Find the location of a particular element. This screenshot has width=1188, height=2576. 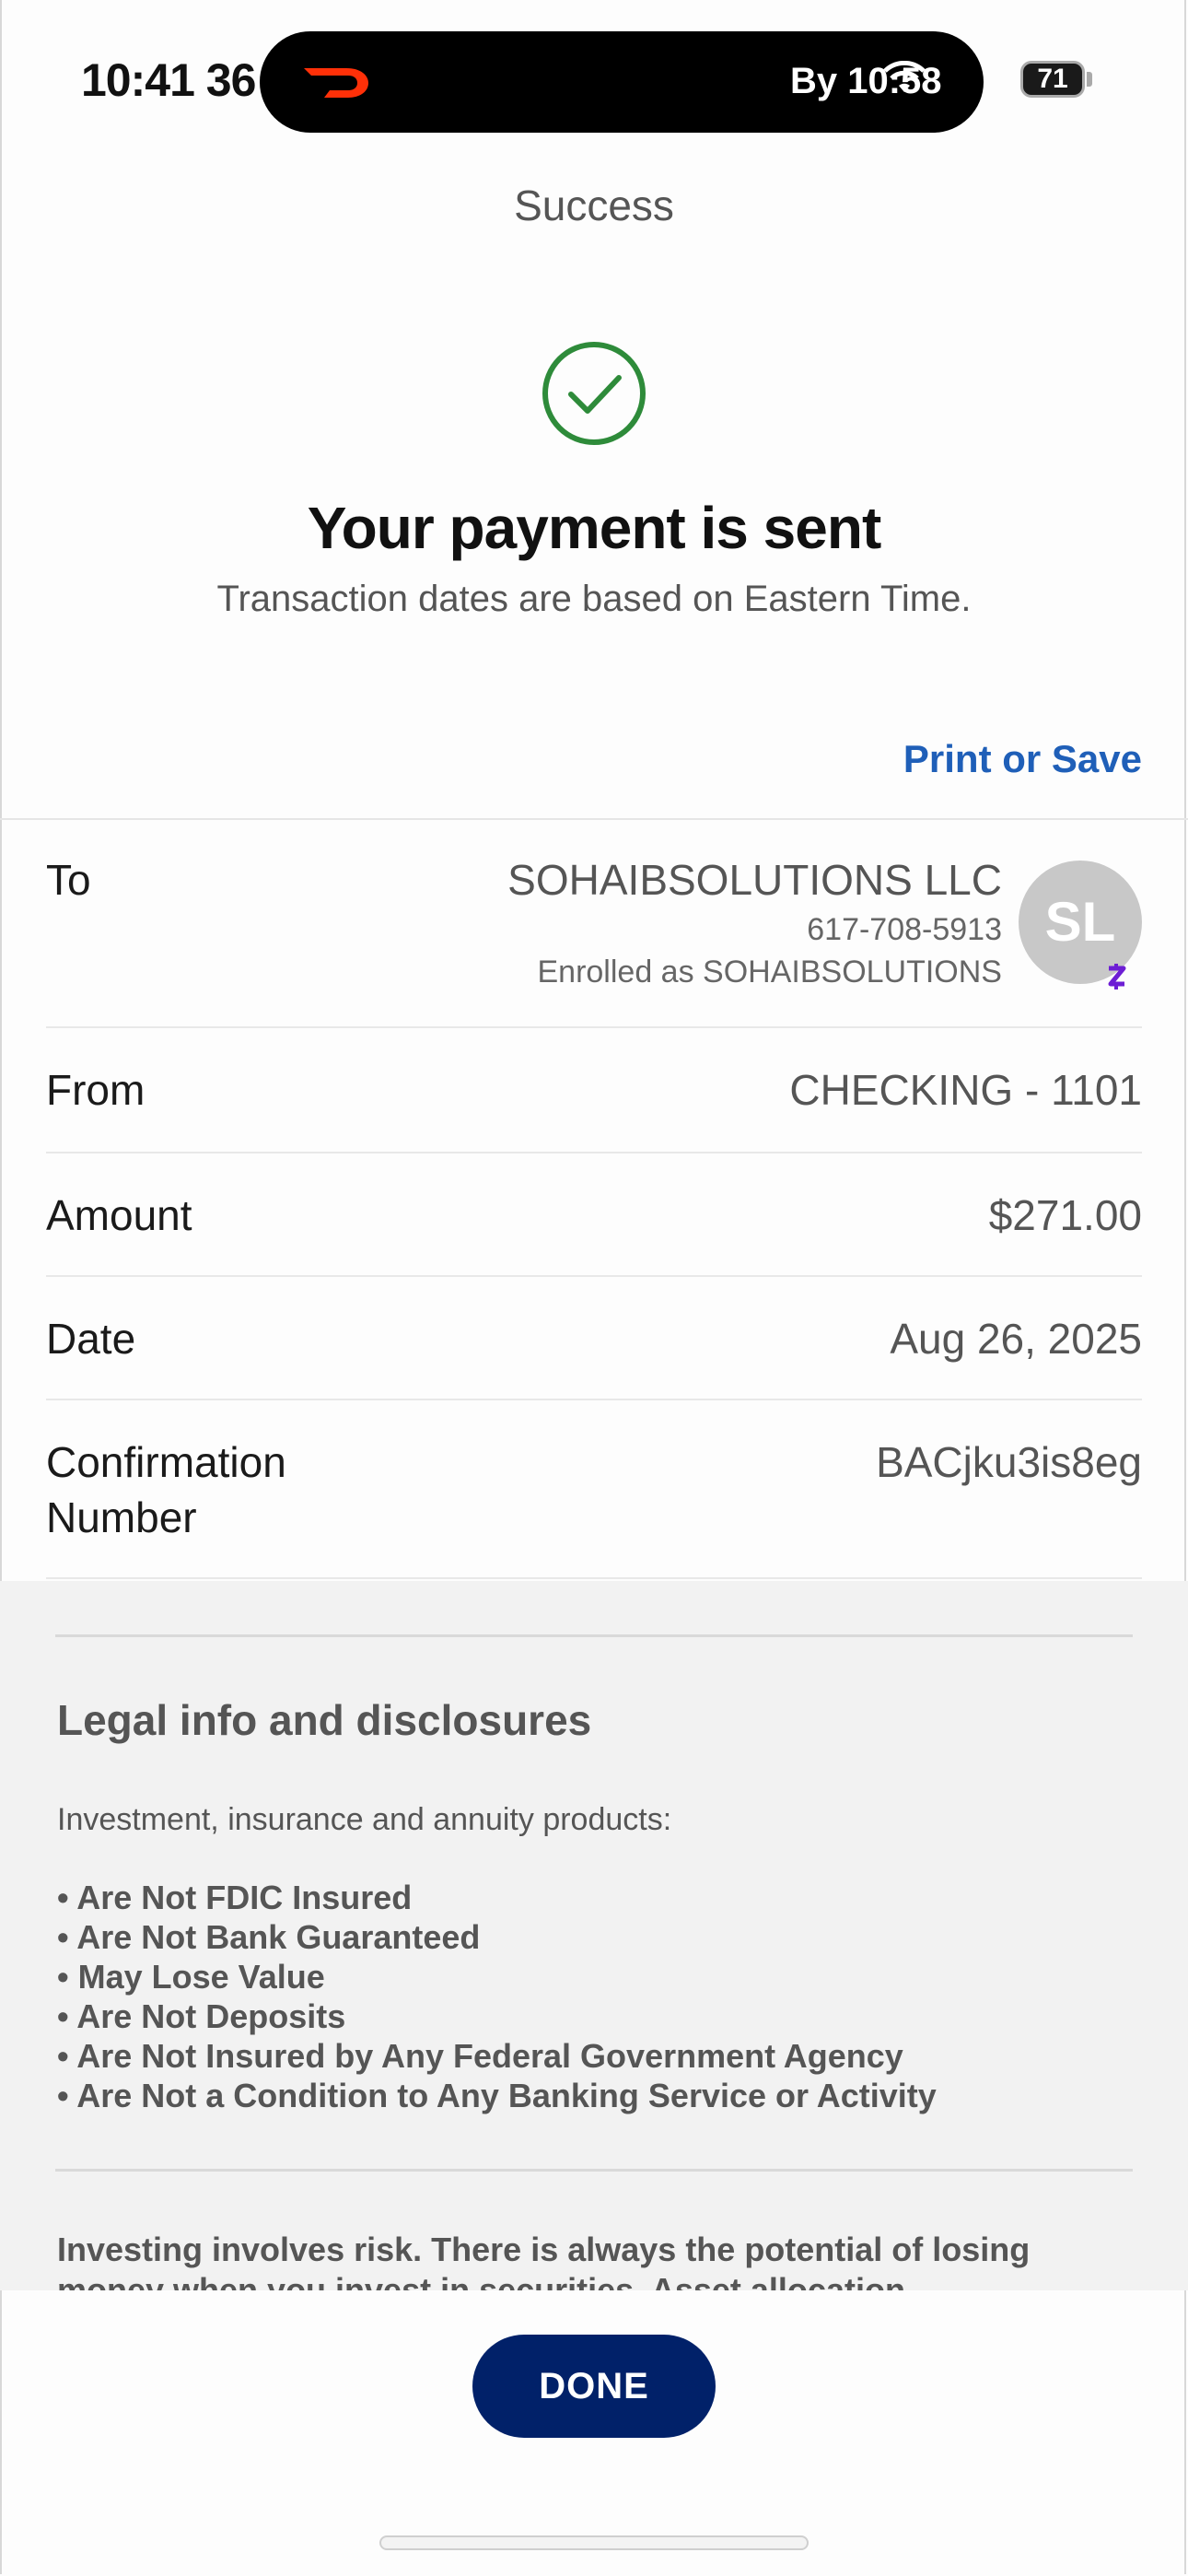

doordash-icon is located at coordinates (336, 83).